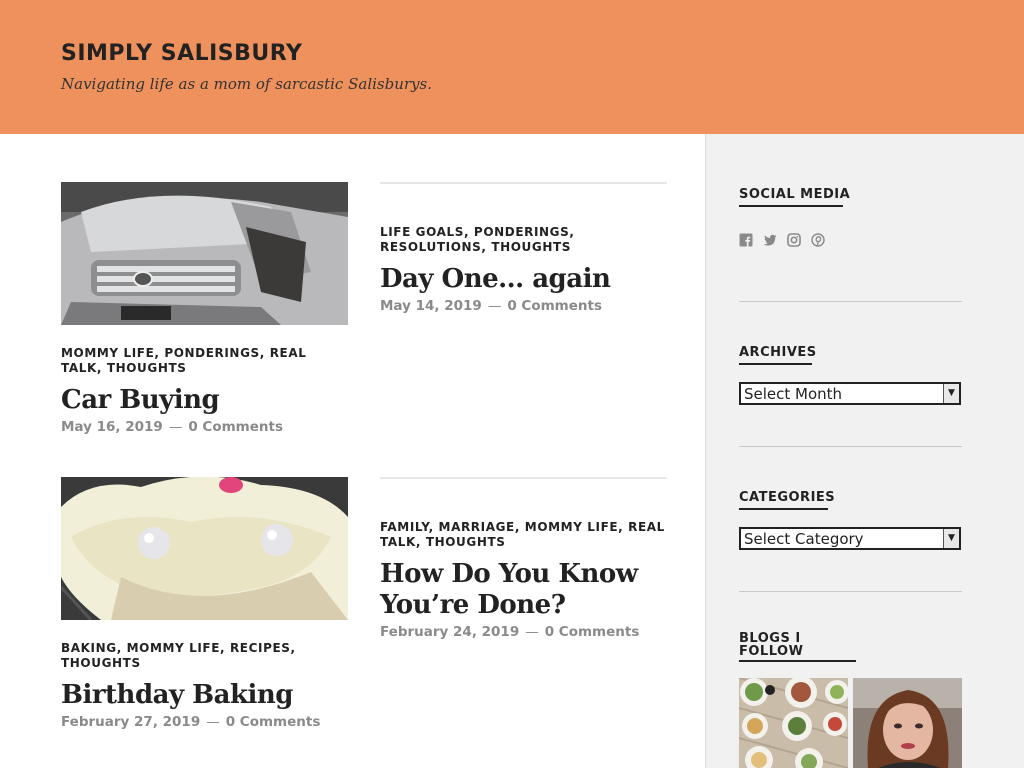 This screenshot has height=768, width=1024. Describe the element at coordinates (746, 240) in the screenshot. I see `facebook-icon` at that location.